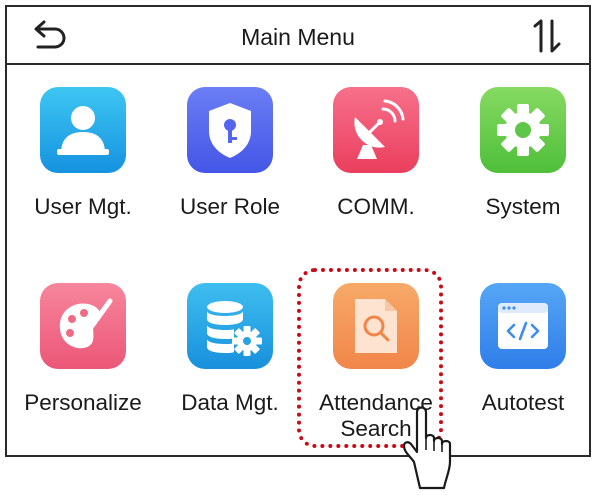 The width and height of the screenshot is (596, 495). I want to click on menu-item-comm: COMM., so click(376, 172).